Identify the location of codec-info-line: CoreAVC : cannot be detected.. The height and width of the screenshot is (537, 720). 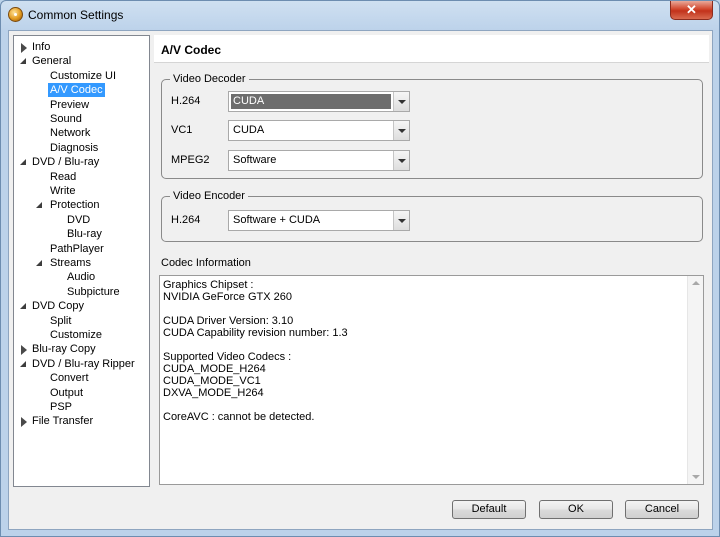
(239, 417).